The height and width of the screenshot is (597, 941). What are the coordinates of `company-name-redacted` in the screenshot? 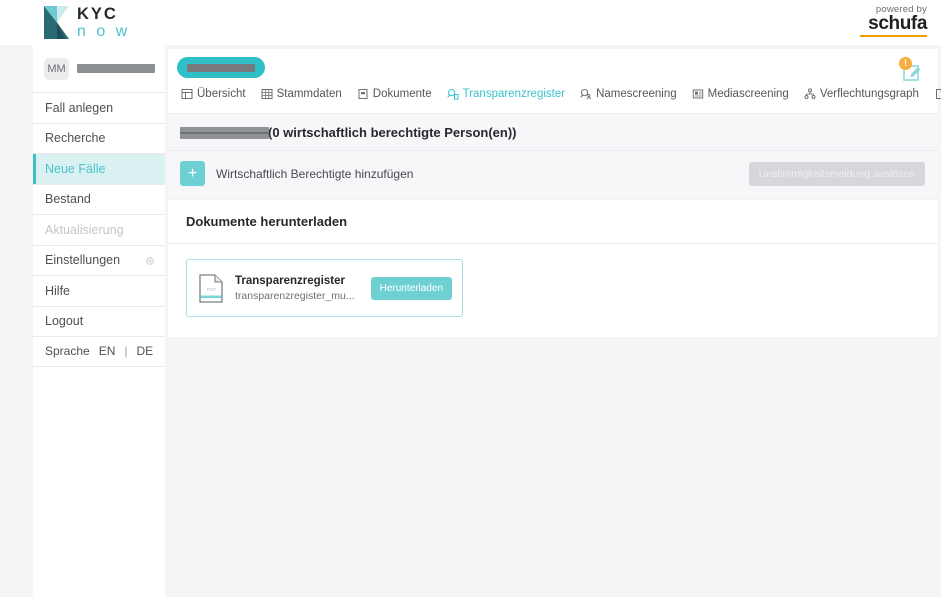 It's located at (224, 132).